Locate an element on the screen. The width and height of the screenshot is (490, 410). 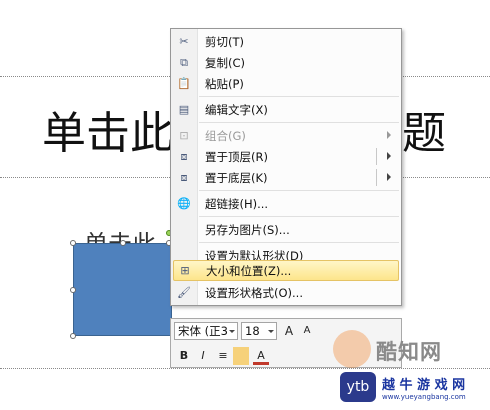
align-button: ≡ is located at coordinates (223, 356).